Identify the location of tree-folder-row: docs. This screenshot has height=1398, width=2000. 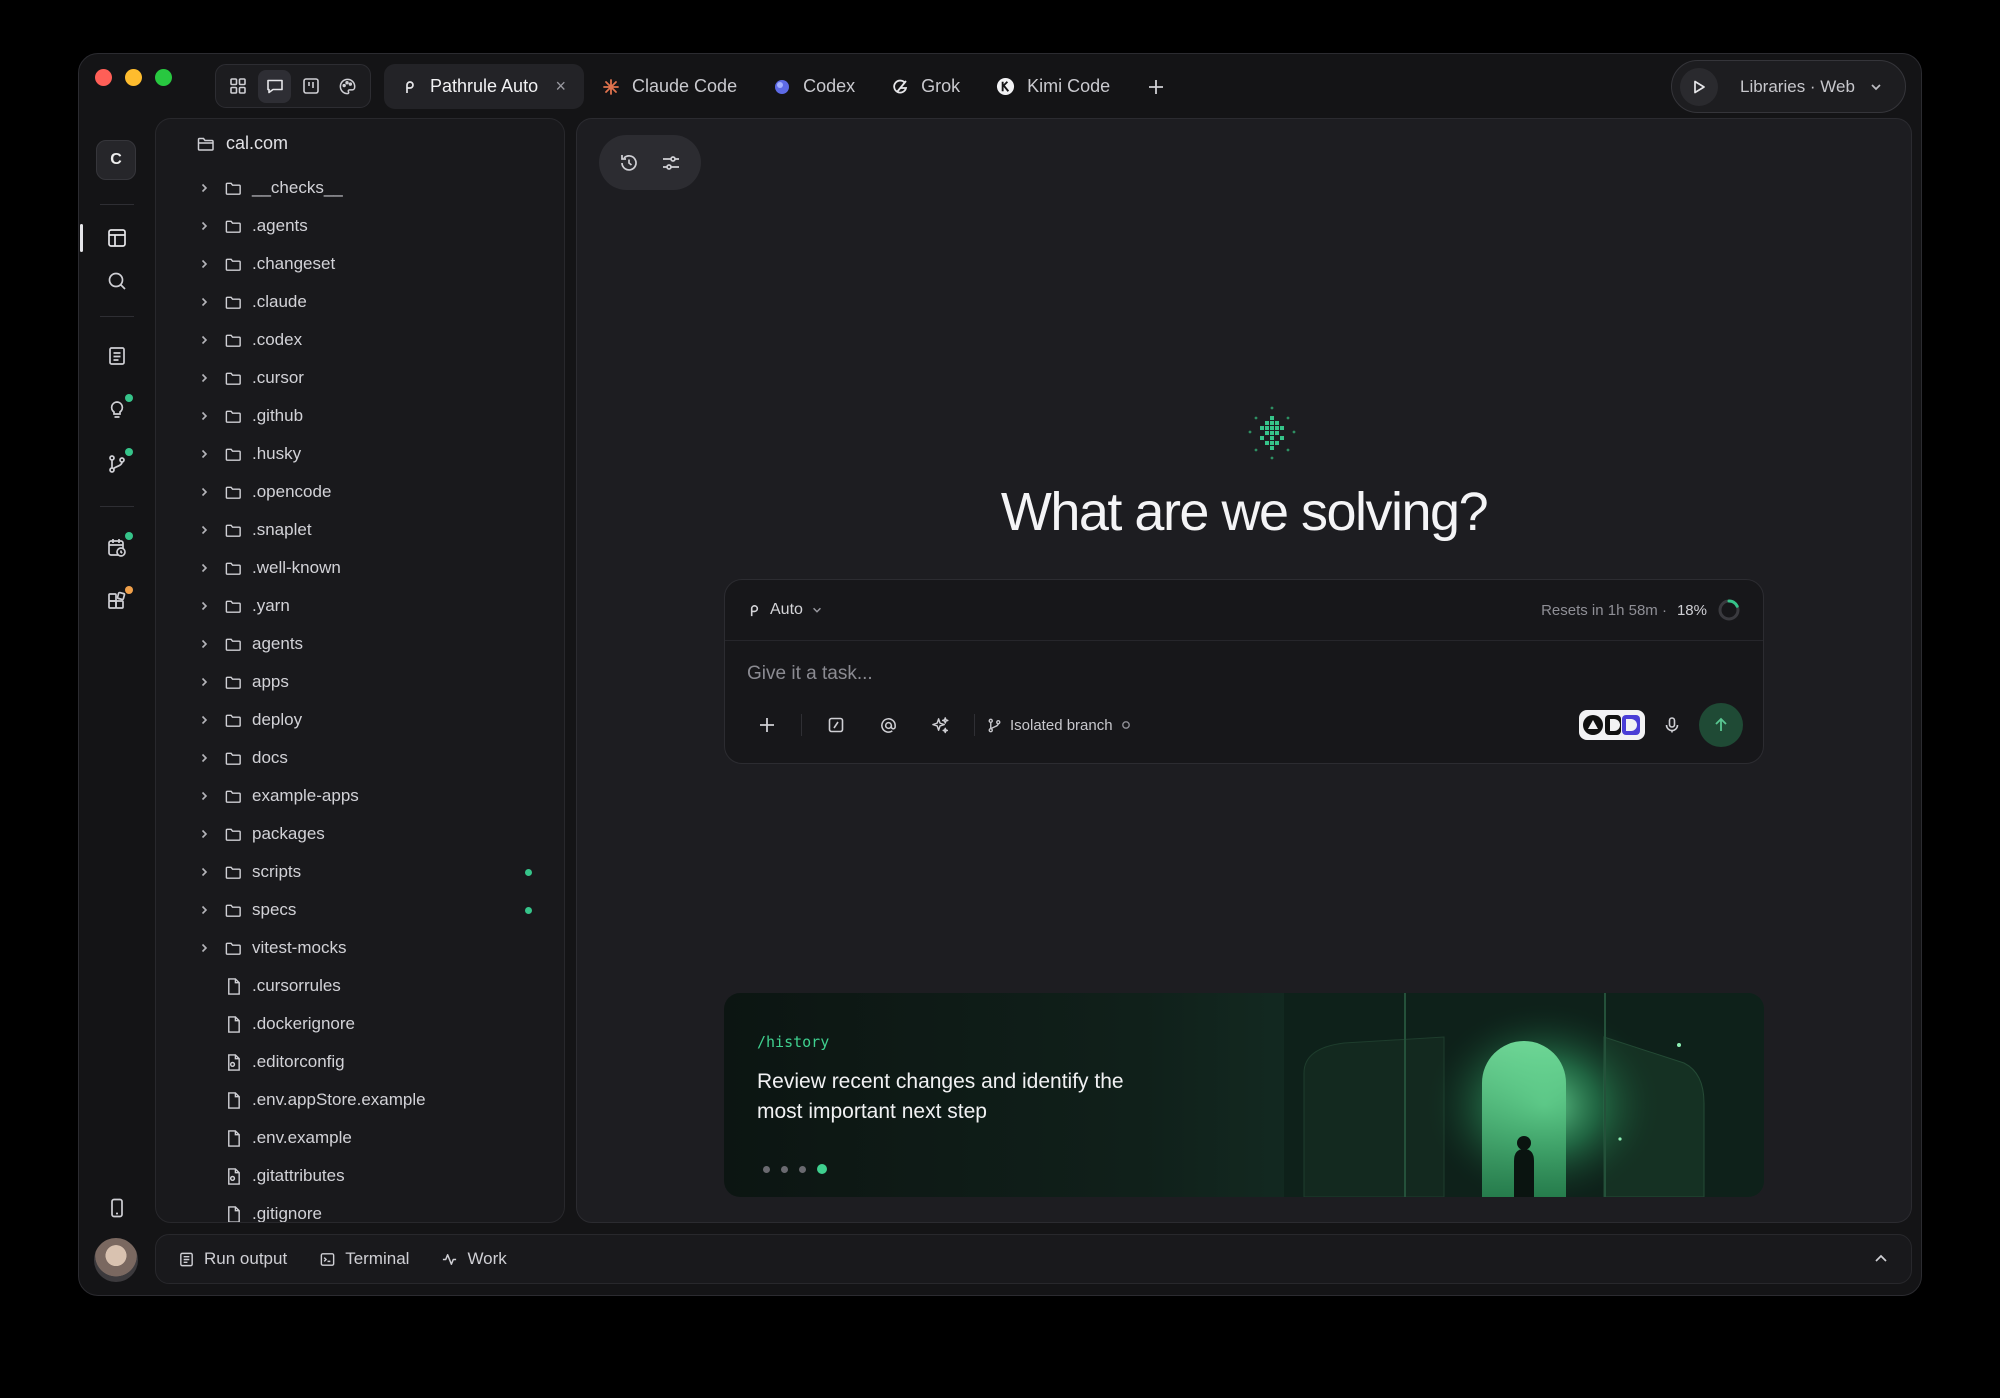
(375, 758).